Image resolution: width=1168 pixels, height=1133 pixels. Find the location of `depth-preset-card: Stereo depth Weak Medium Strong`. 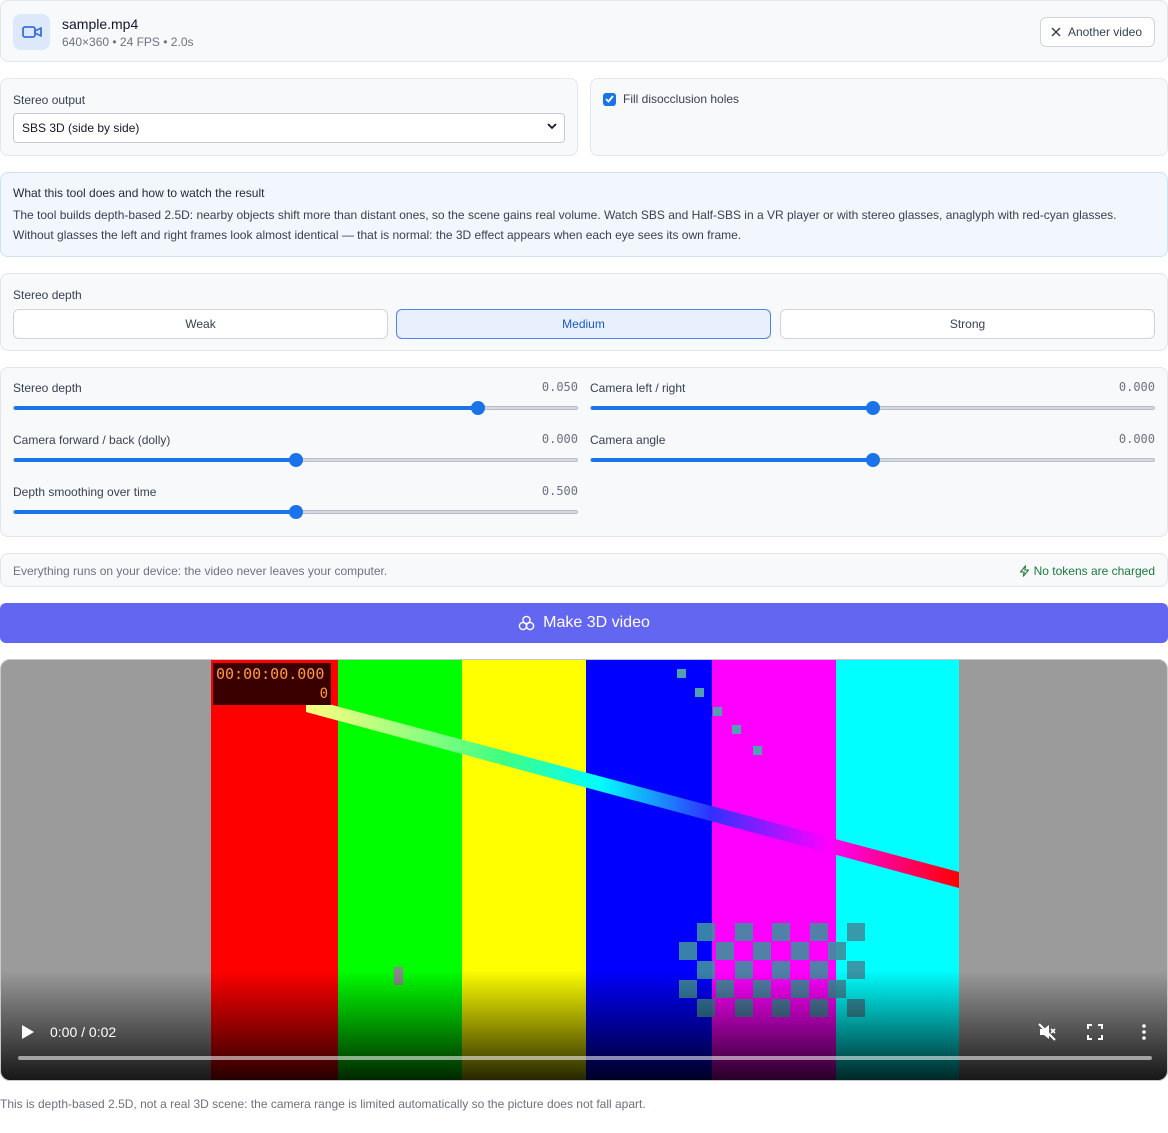

depth-preset-card: Stereo depth Weak Medium Strong is located at coordinates (584, 312).